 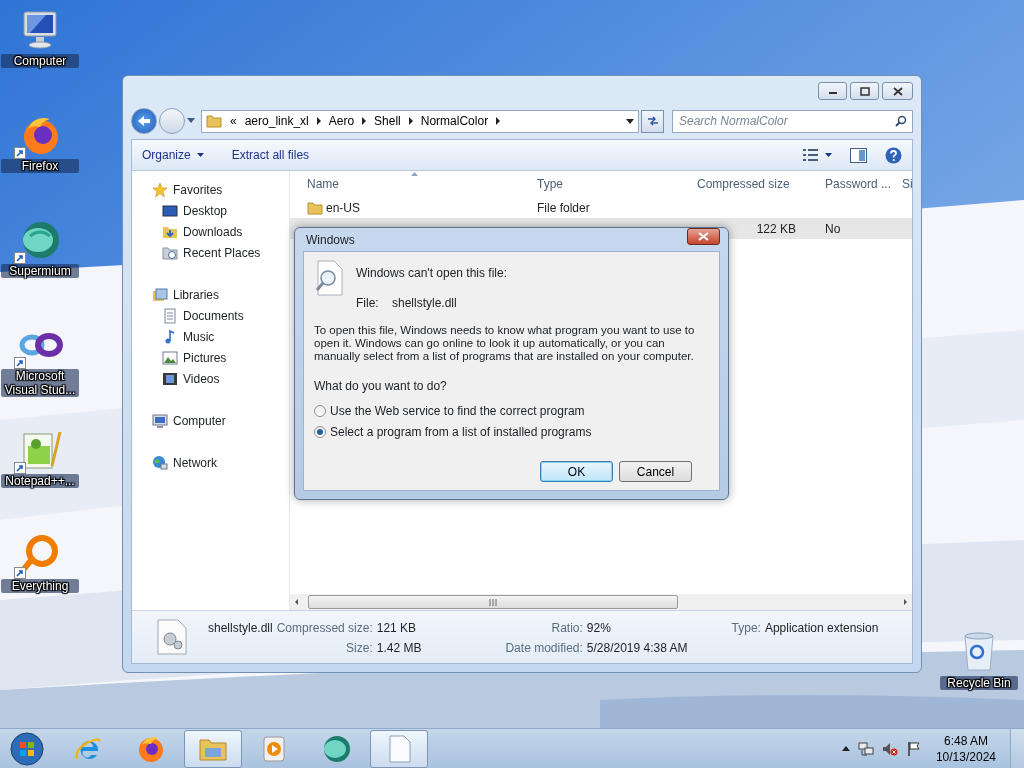 What do you see at coordinates (170, 210) in the screenshot?
I see `desktop-icon` at bounding box center [170, 210].